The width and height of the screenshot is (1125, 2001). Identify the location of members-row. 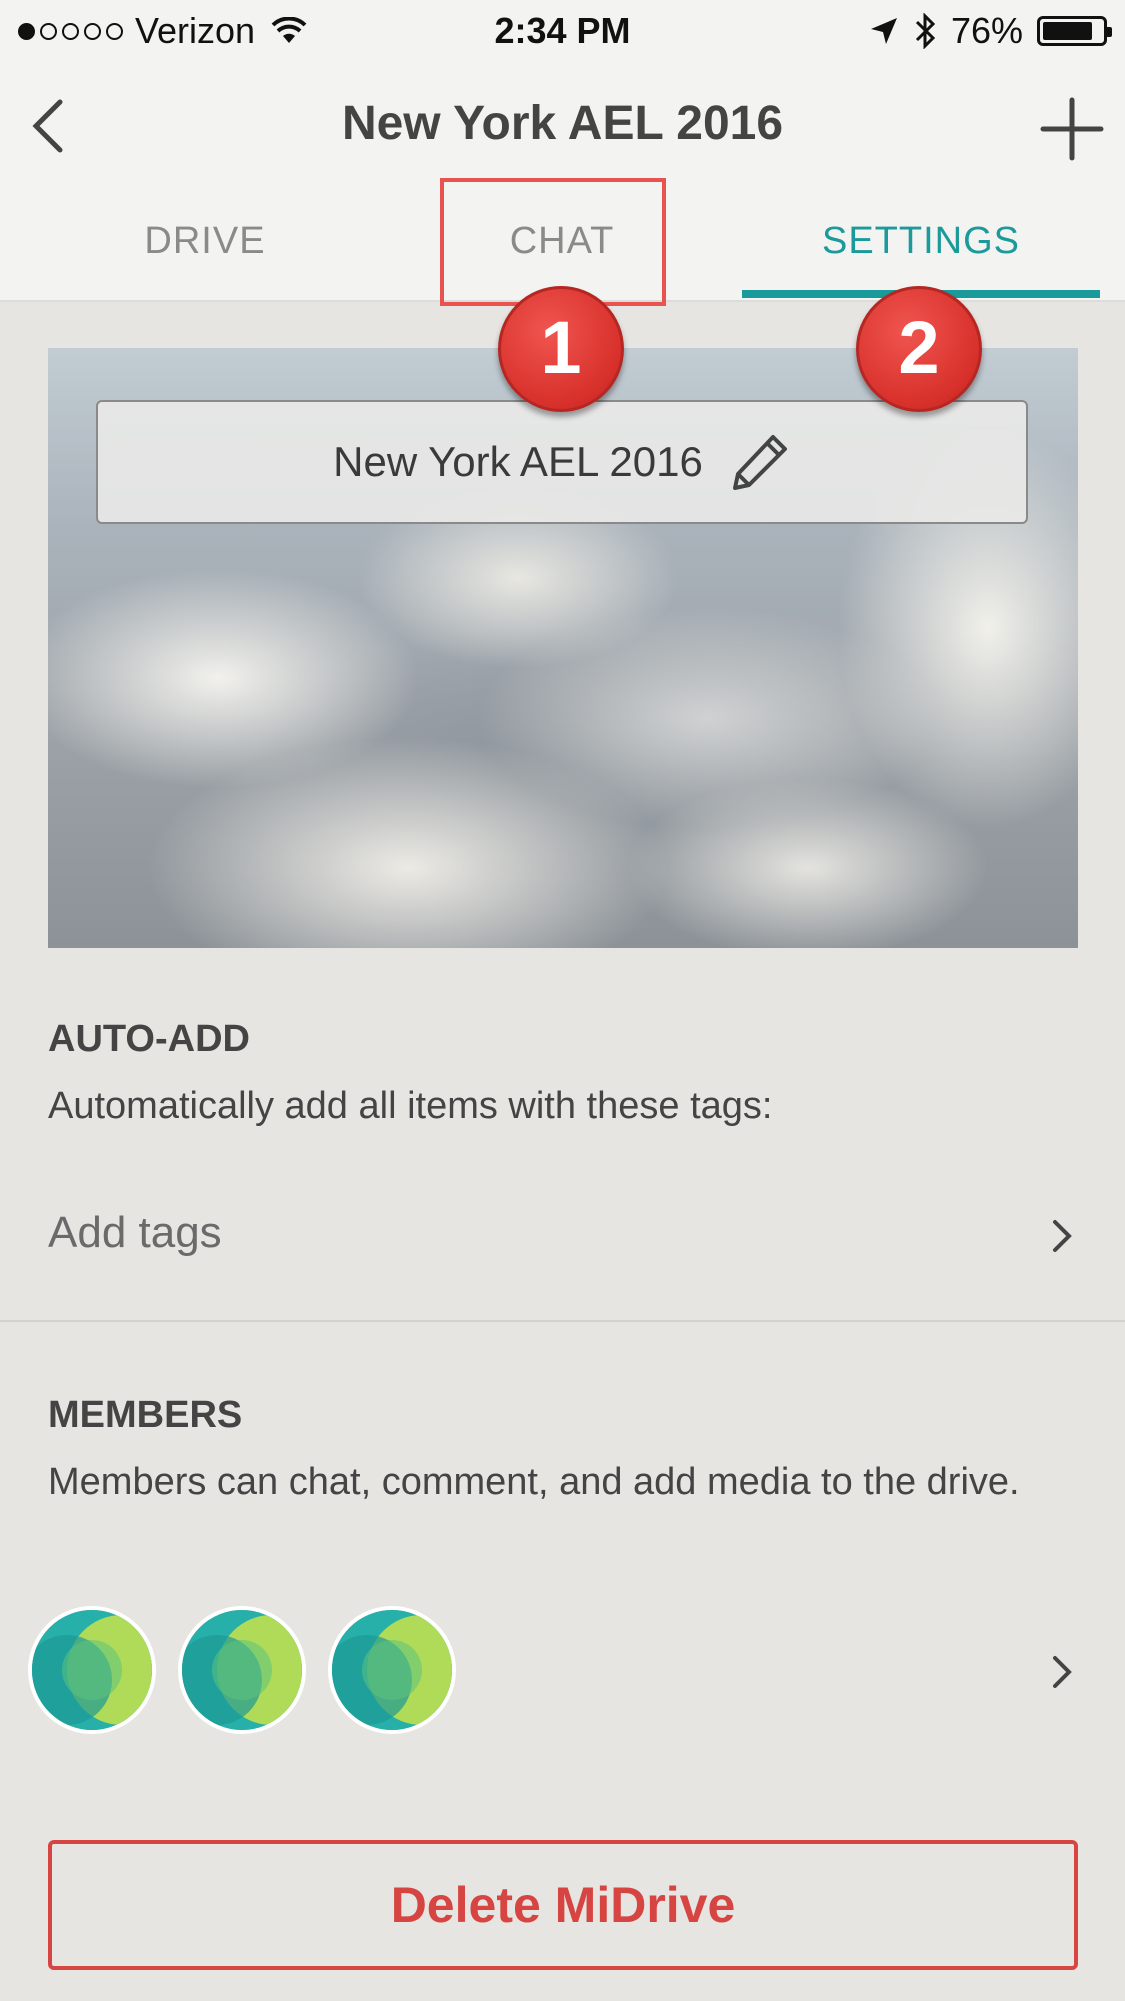
(562, 1670).